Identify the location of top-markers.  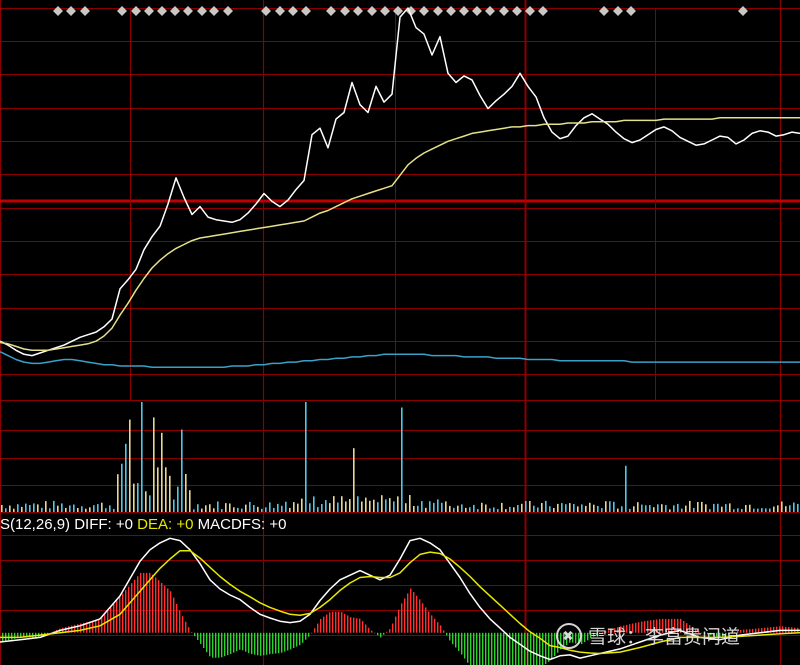
(400, 11).